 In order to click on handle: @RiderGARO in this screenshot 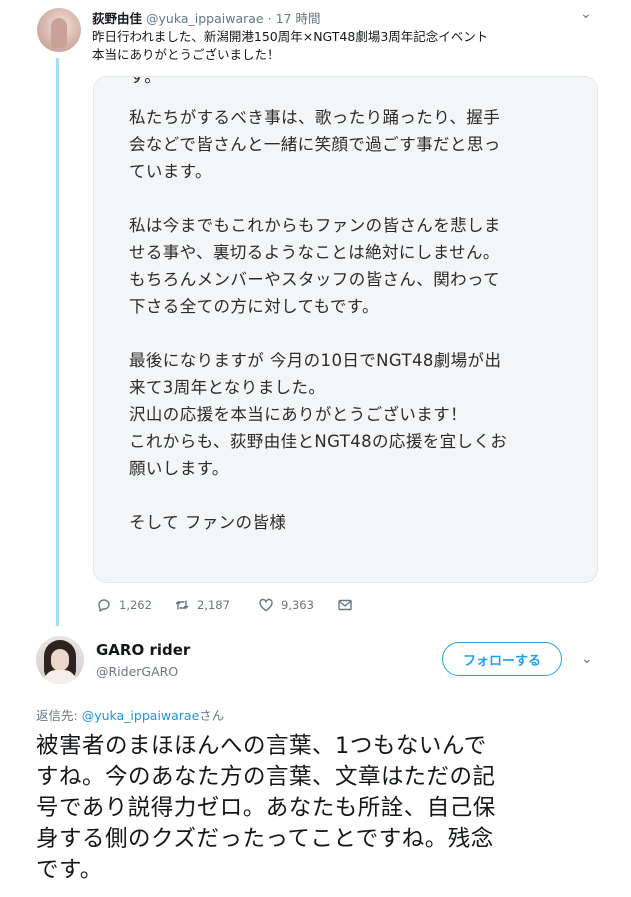, I will do `click(137, 671)`.